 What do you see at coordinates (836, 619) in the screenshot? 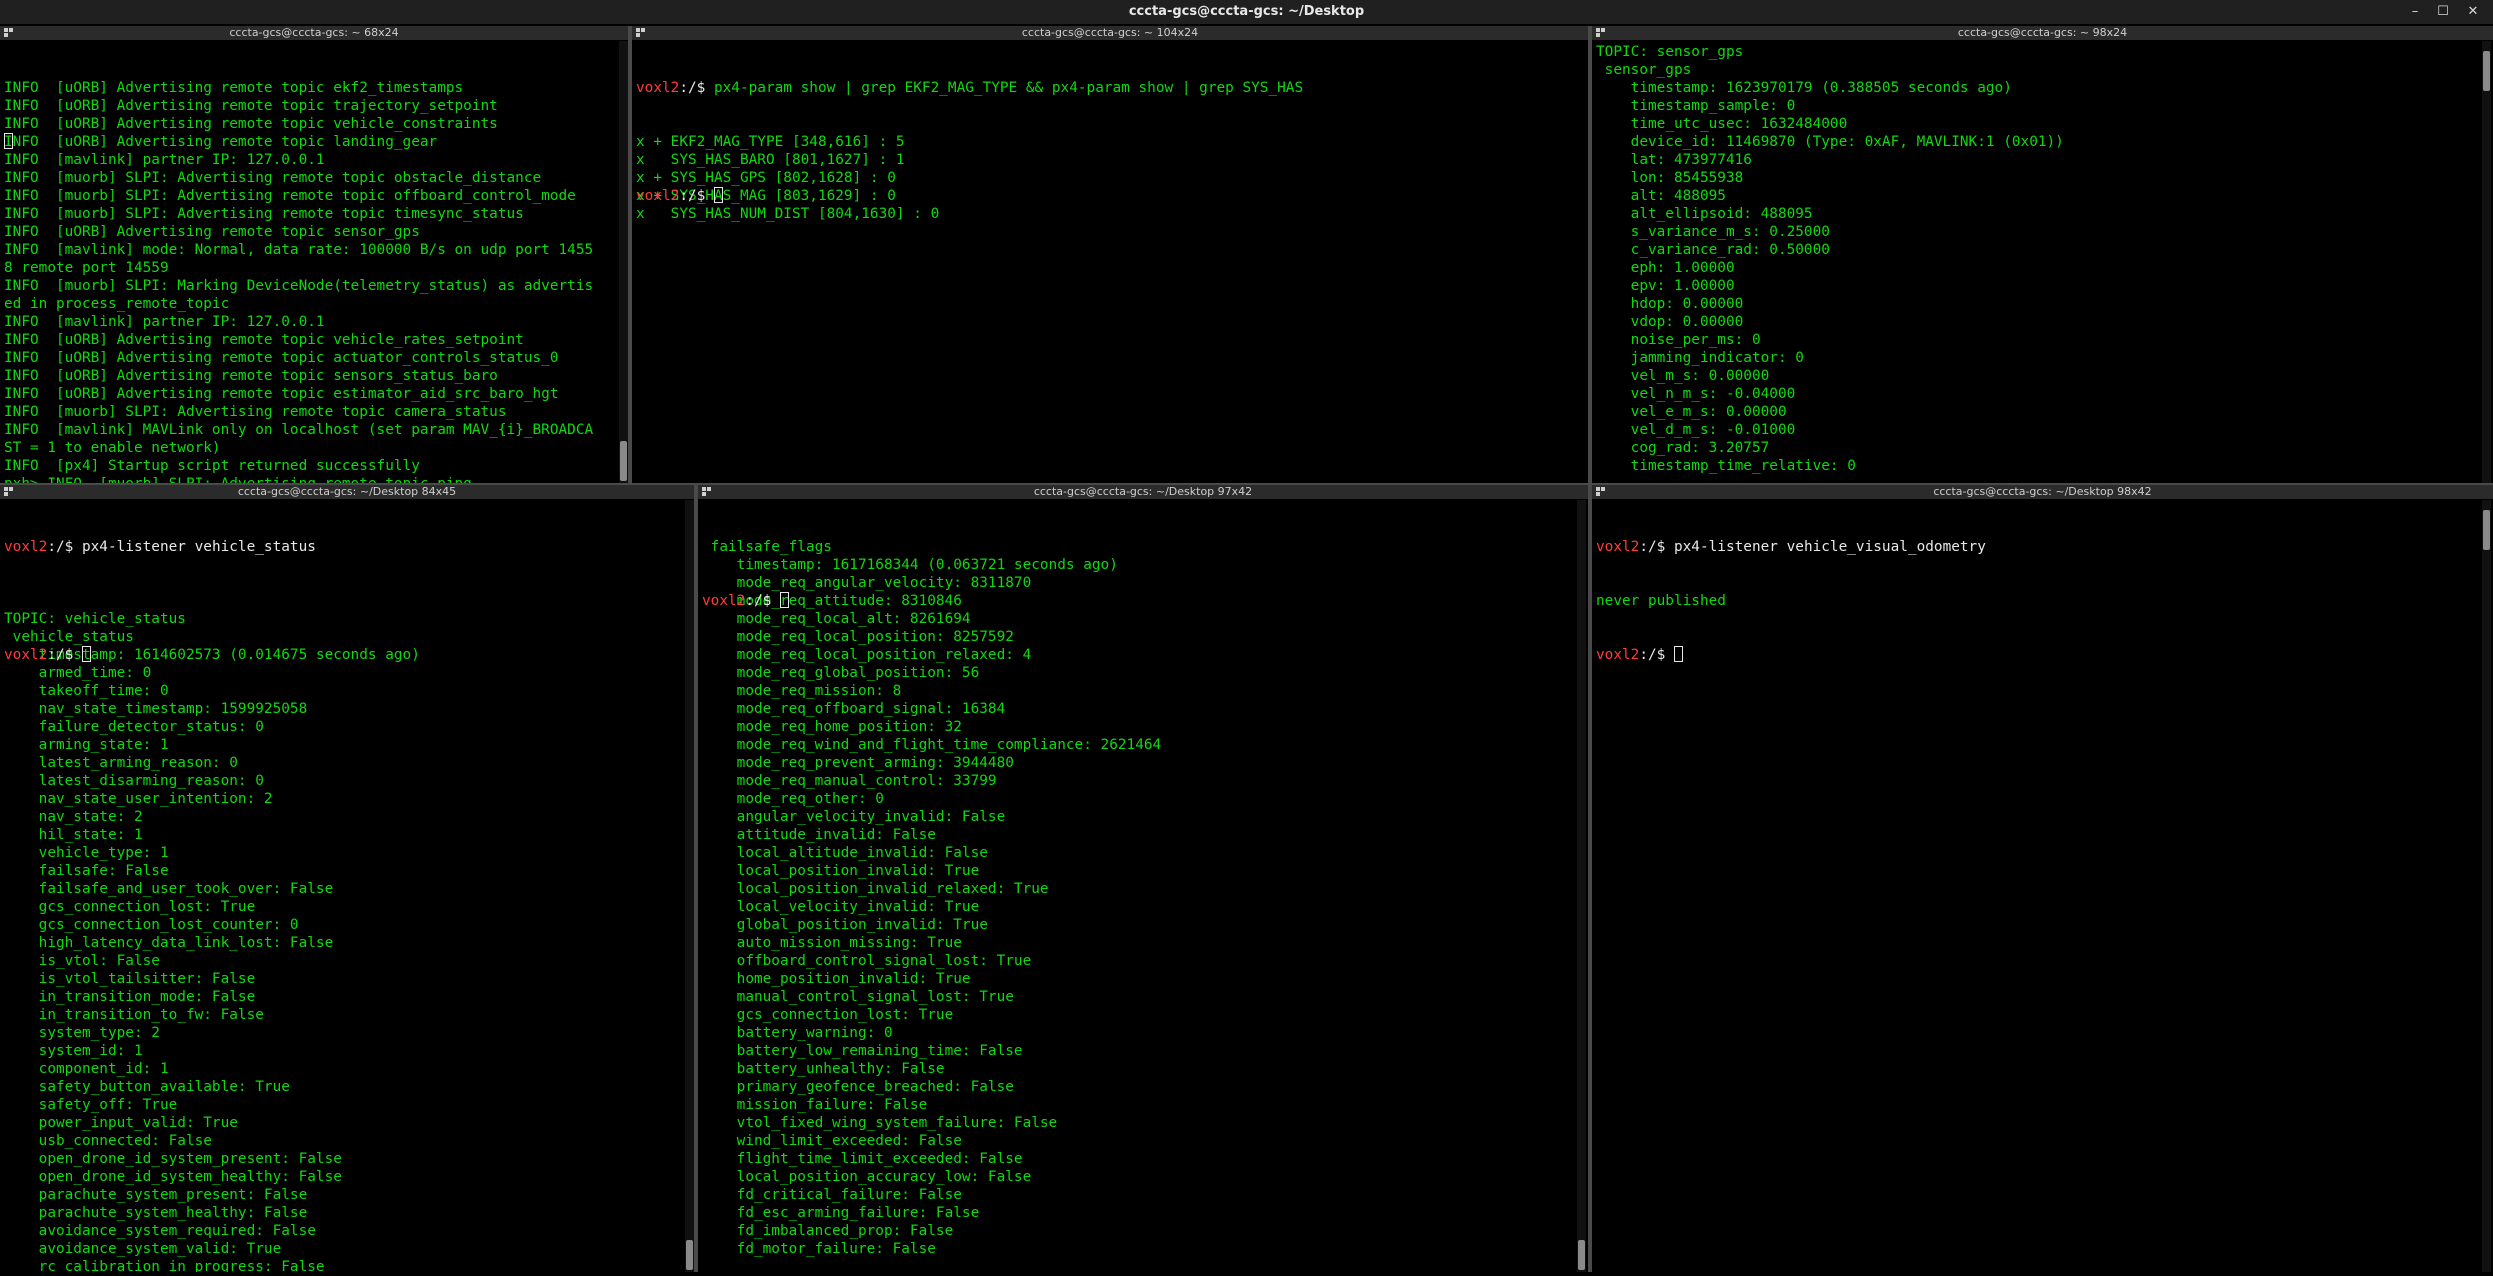
I see `terminal-line: mode_req_local_alt: 8261694` at bounding box center [836, 619].